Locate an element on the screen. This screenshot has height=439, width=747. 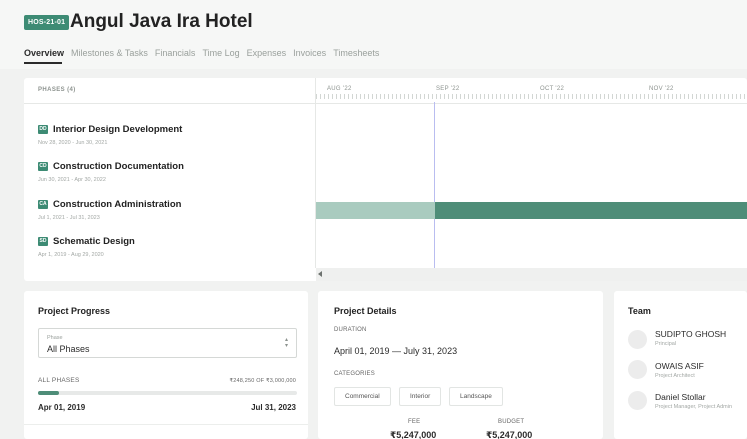
fee-value: ₹5,247,000 is located at coordinates (413, 434).